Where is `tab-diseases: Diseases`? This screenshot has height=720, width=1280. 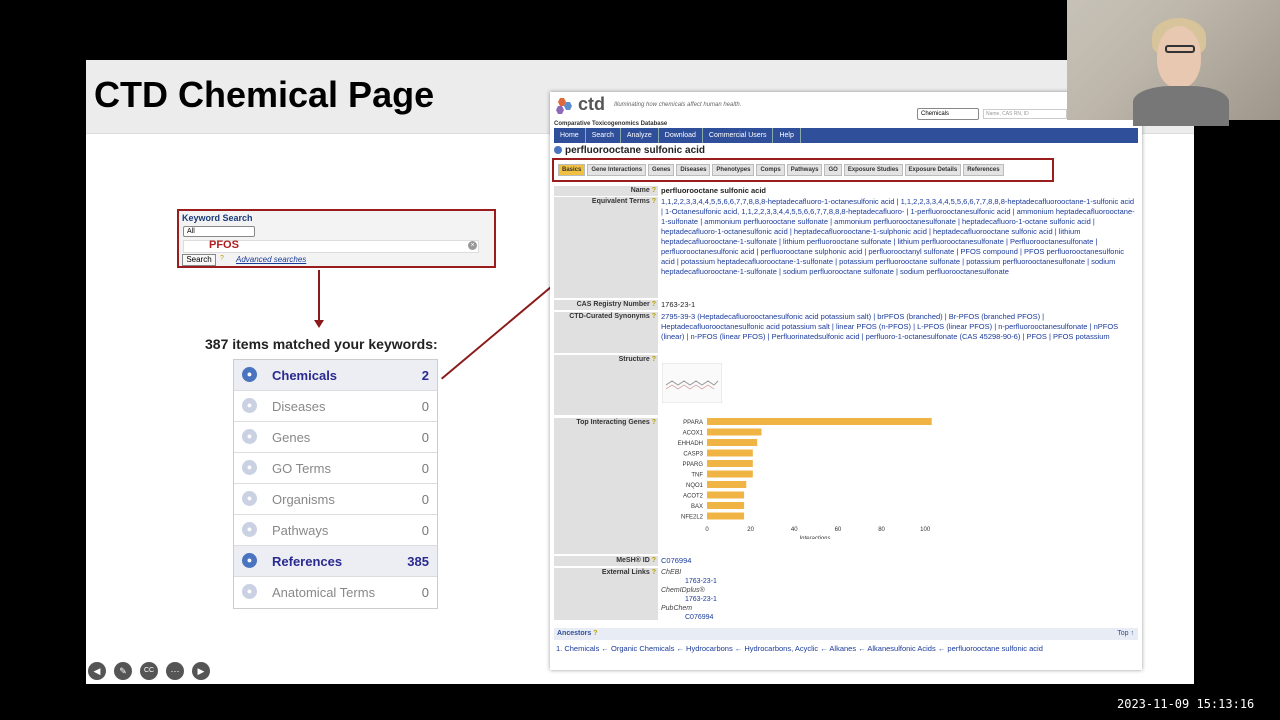
tab-diseases: Diseases is located at coordinates (693, 170).